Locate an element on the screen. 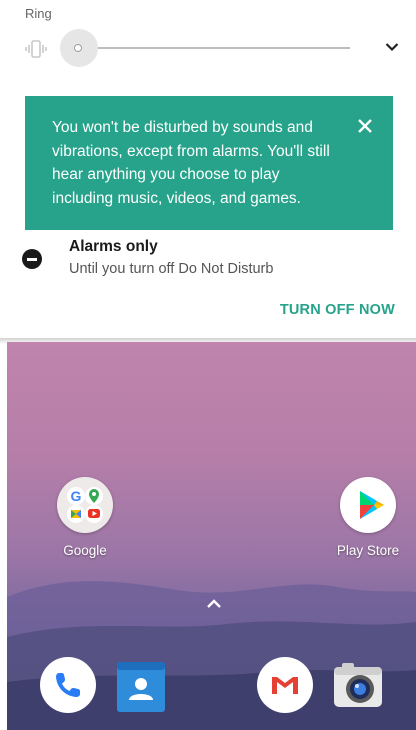 The width and height of the screenshot is (416, 730). contacts-icon is located at coordinates (141, 686).